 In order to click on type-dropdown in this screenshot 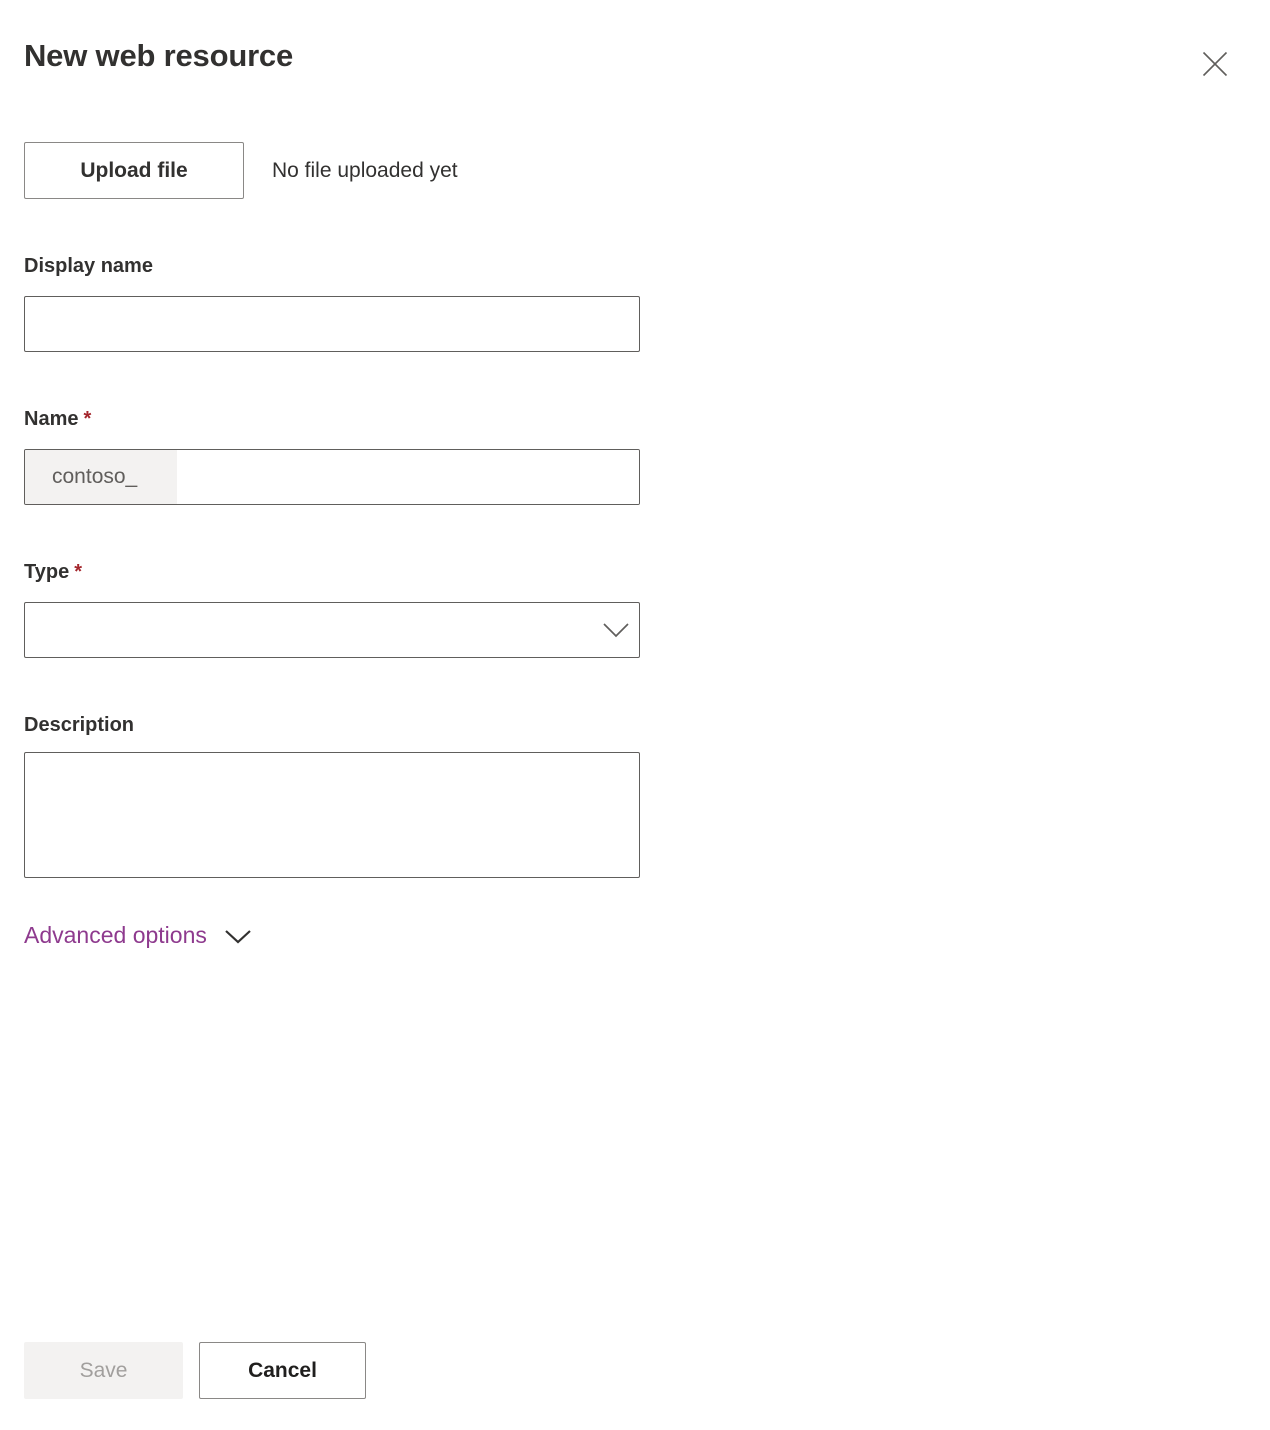, I will do `click(332, 630)`.